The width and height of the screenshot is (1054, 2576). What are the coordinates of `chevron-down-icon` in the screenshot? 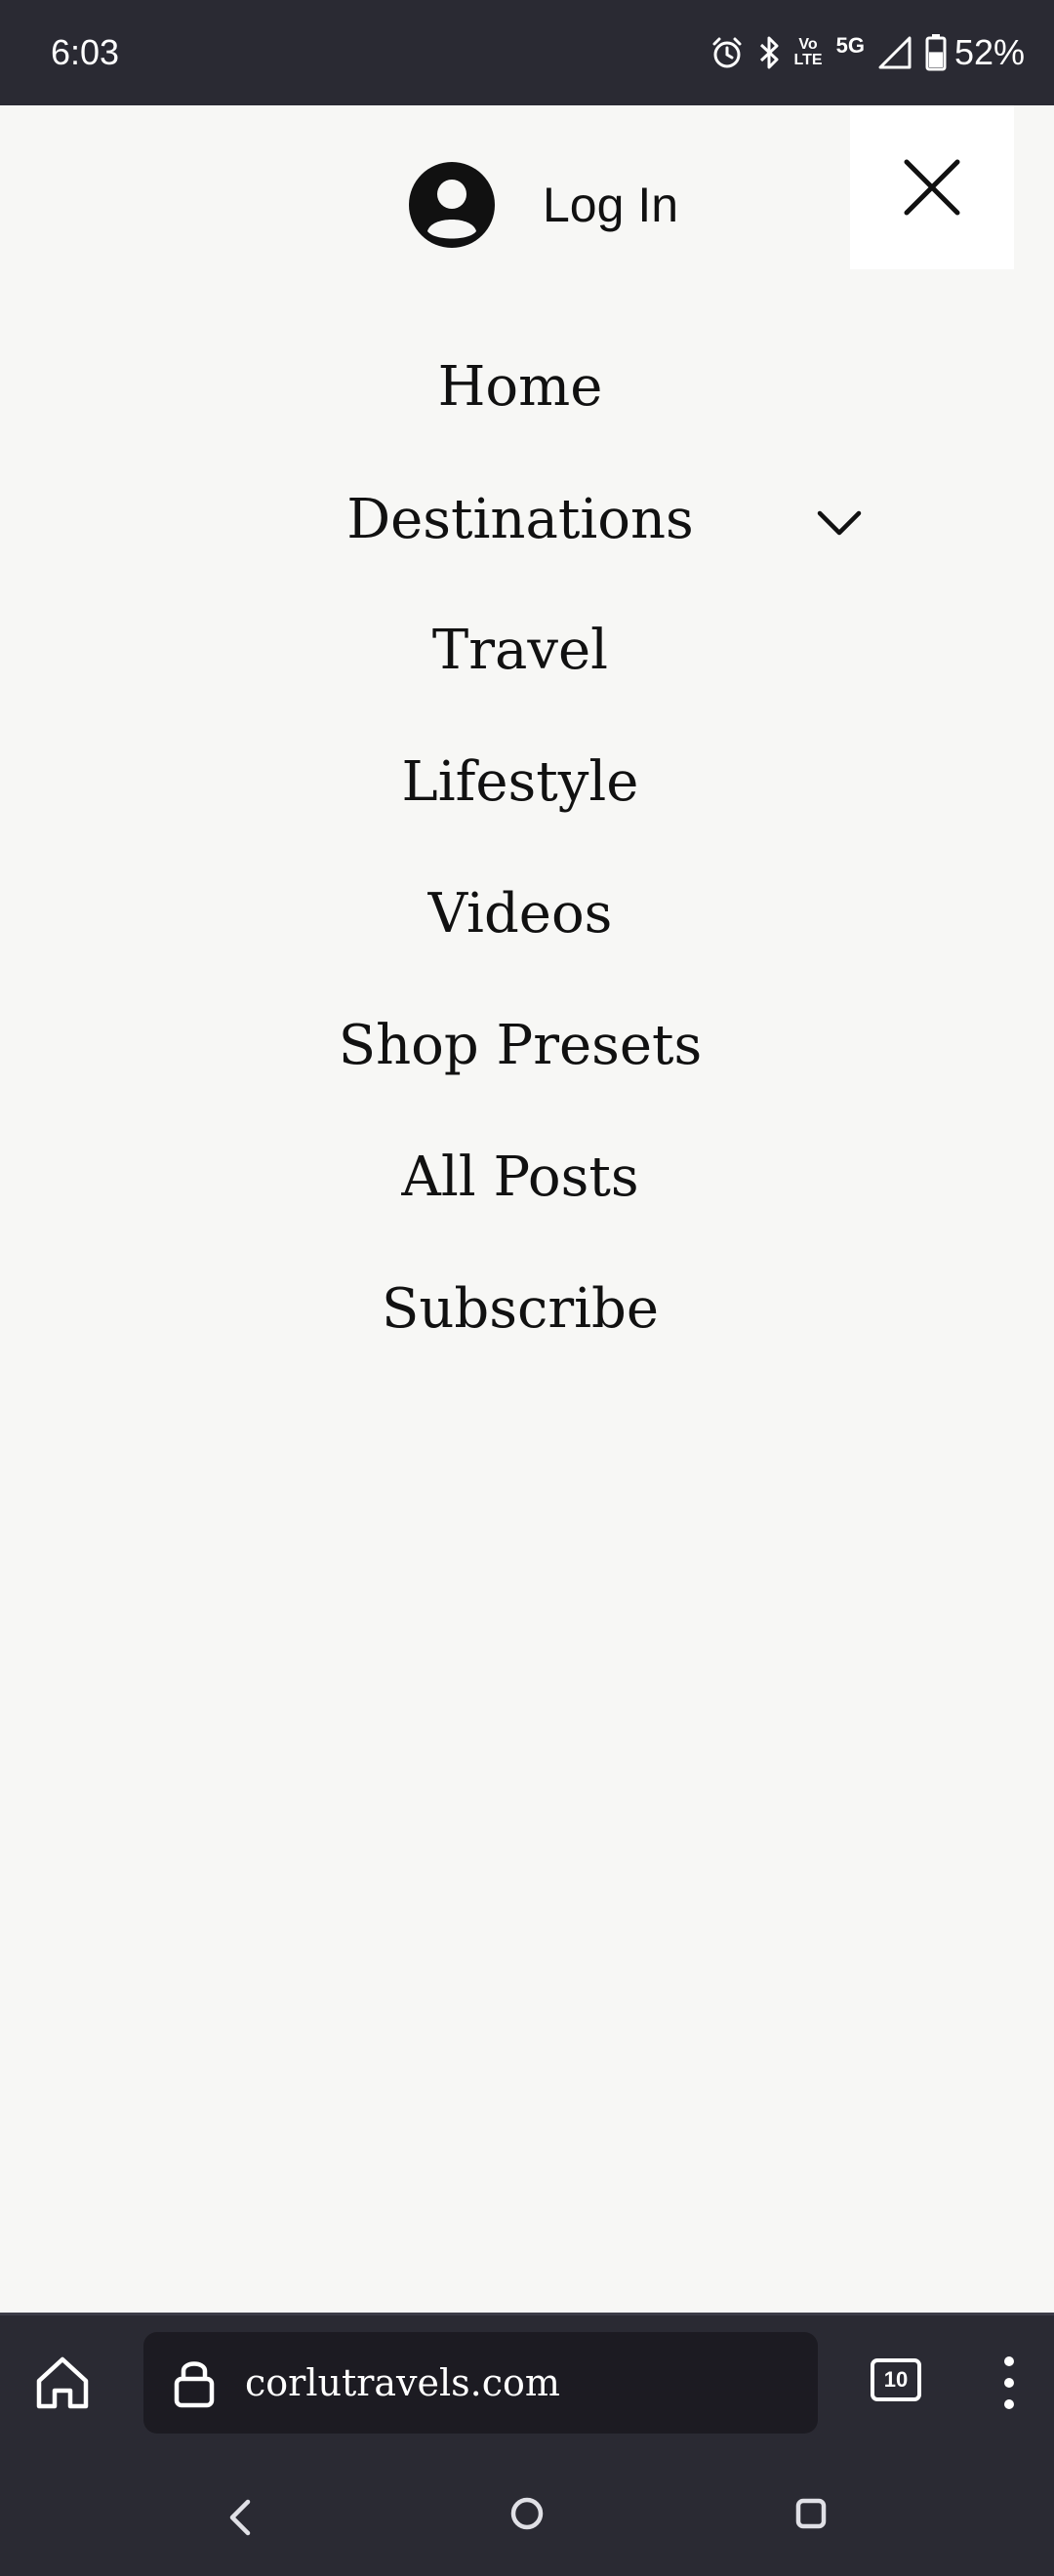 It's located at (840, 523).